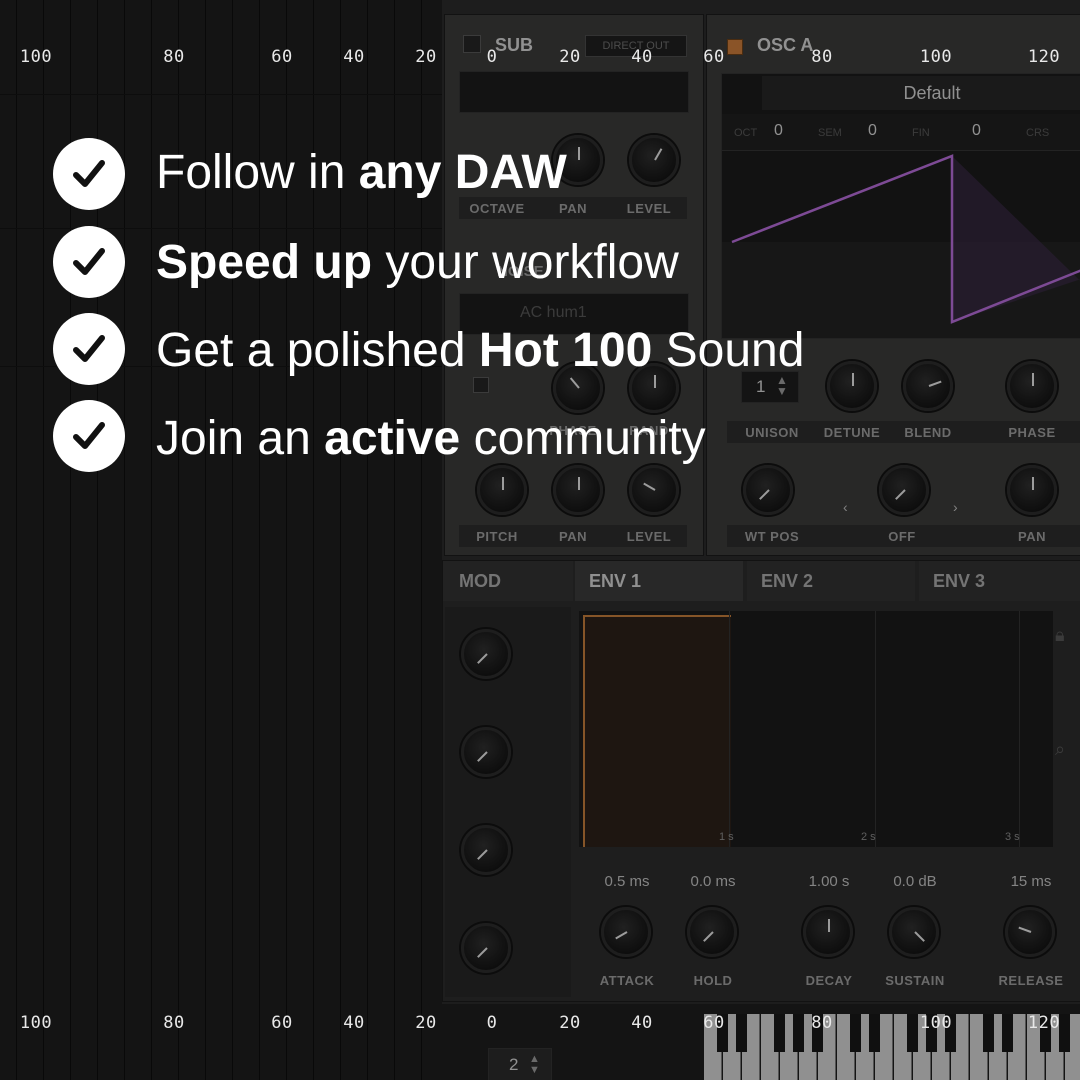  I want to click on wavetable-display: Default OCT 0 SEM 0 FIN 0 CRS, so click(900, 206).